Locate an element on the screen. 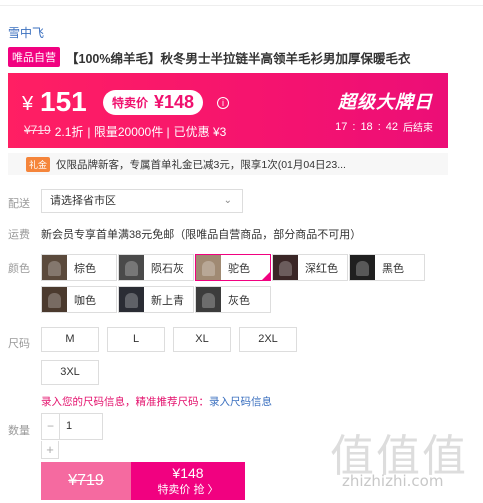 This screenshot has height=503, width=483. color-option: 深红色 is located at coordinates (310, 267).